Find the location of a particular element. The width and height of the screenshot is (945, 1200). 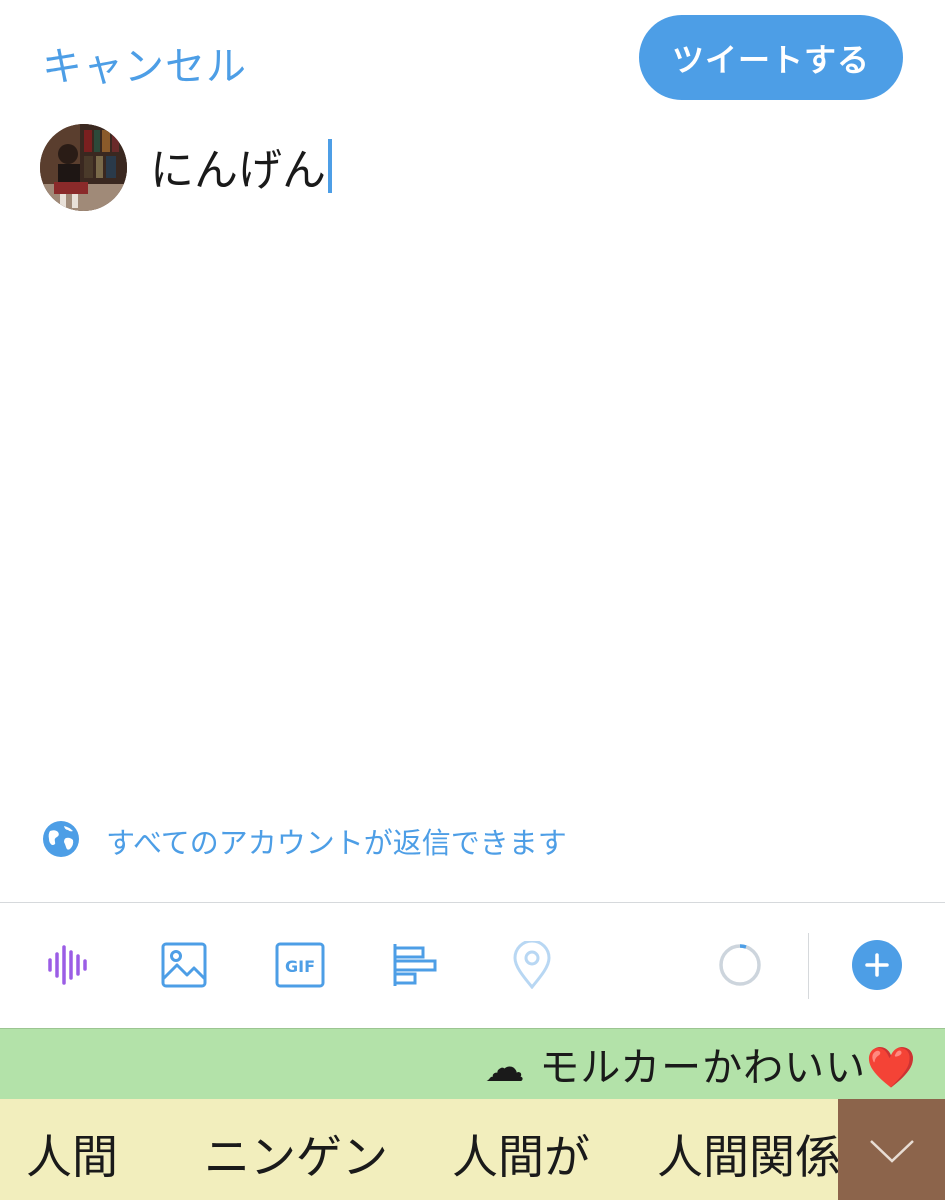

keyboard-suggestion: ☁ モルカーかわいい❤️ is located at coordinates (701, 1064).